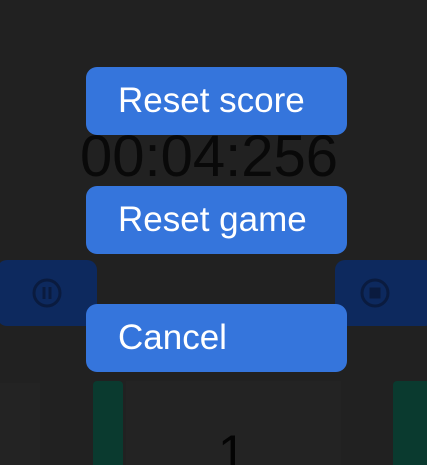 The width and height of the screenshot is (427, 465). Describe the element at coordinates (216, 220) in the screenshot. I see `reset-game-button: Reset game` at that location.